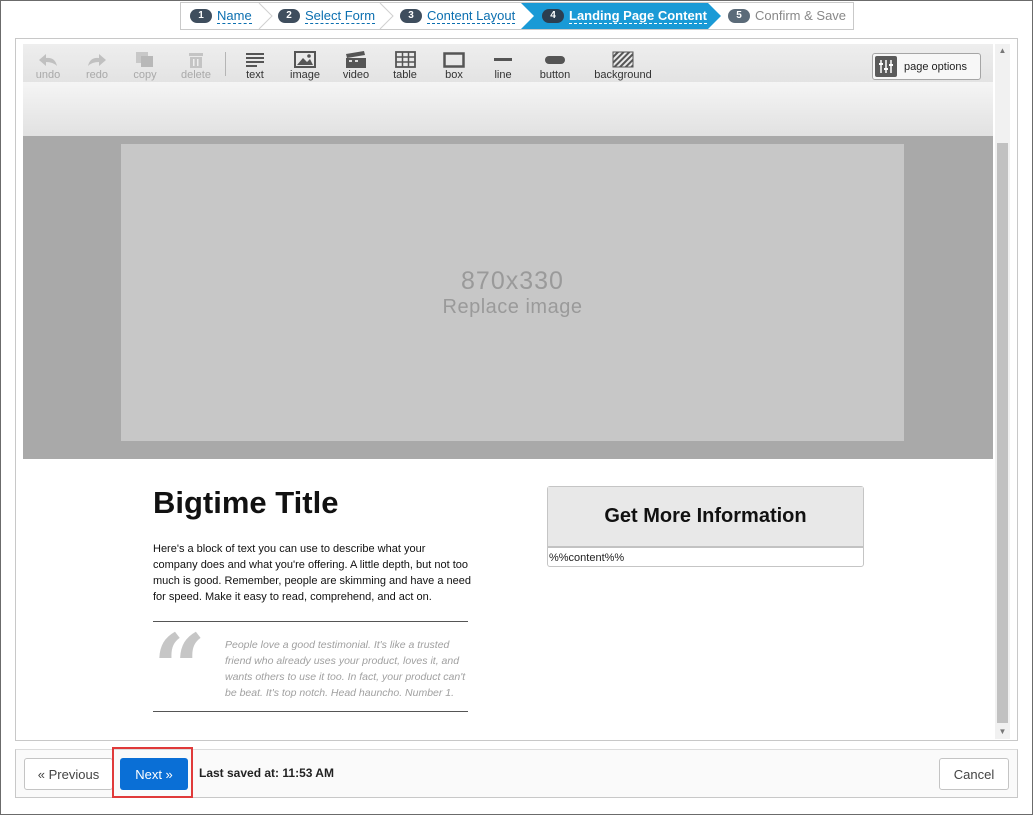 Image resolution: width=1035 pixels, height=817 pixels. I want to click on scroll-up-icon: ▲, so click(1002, 51).